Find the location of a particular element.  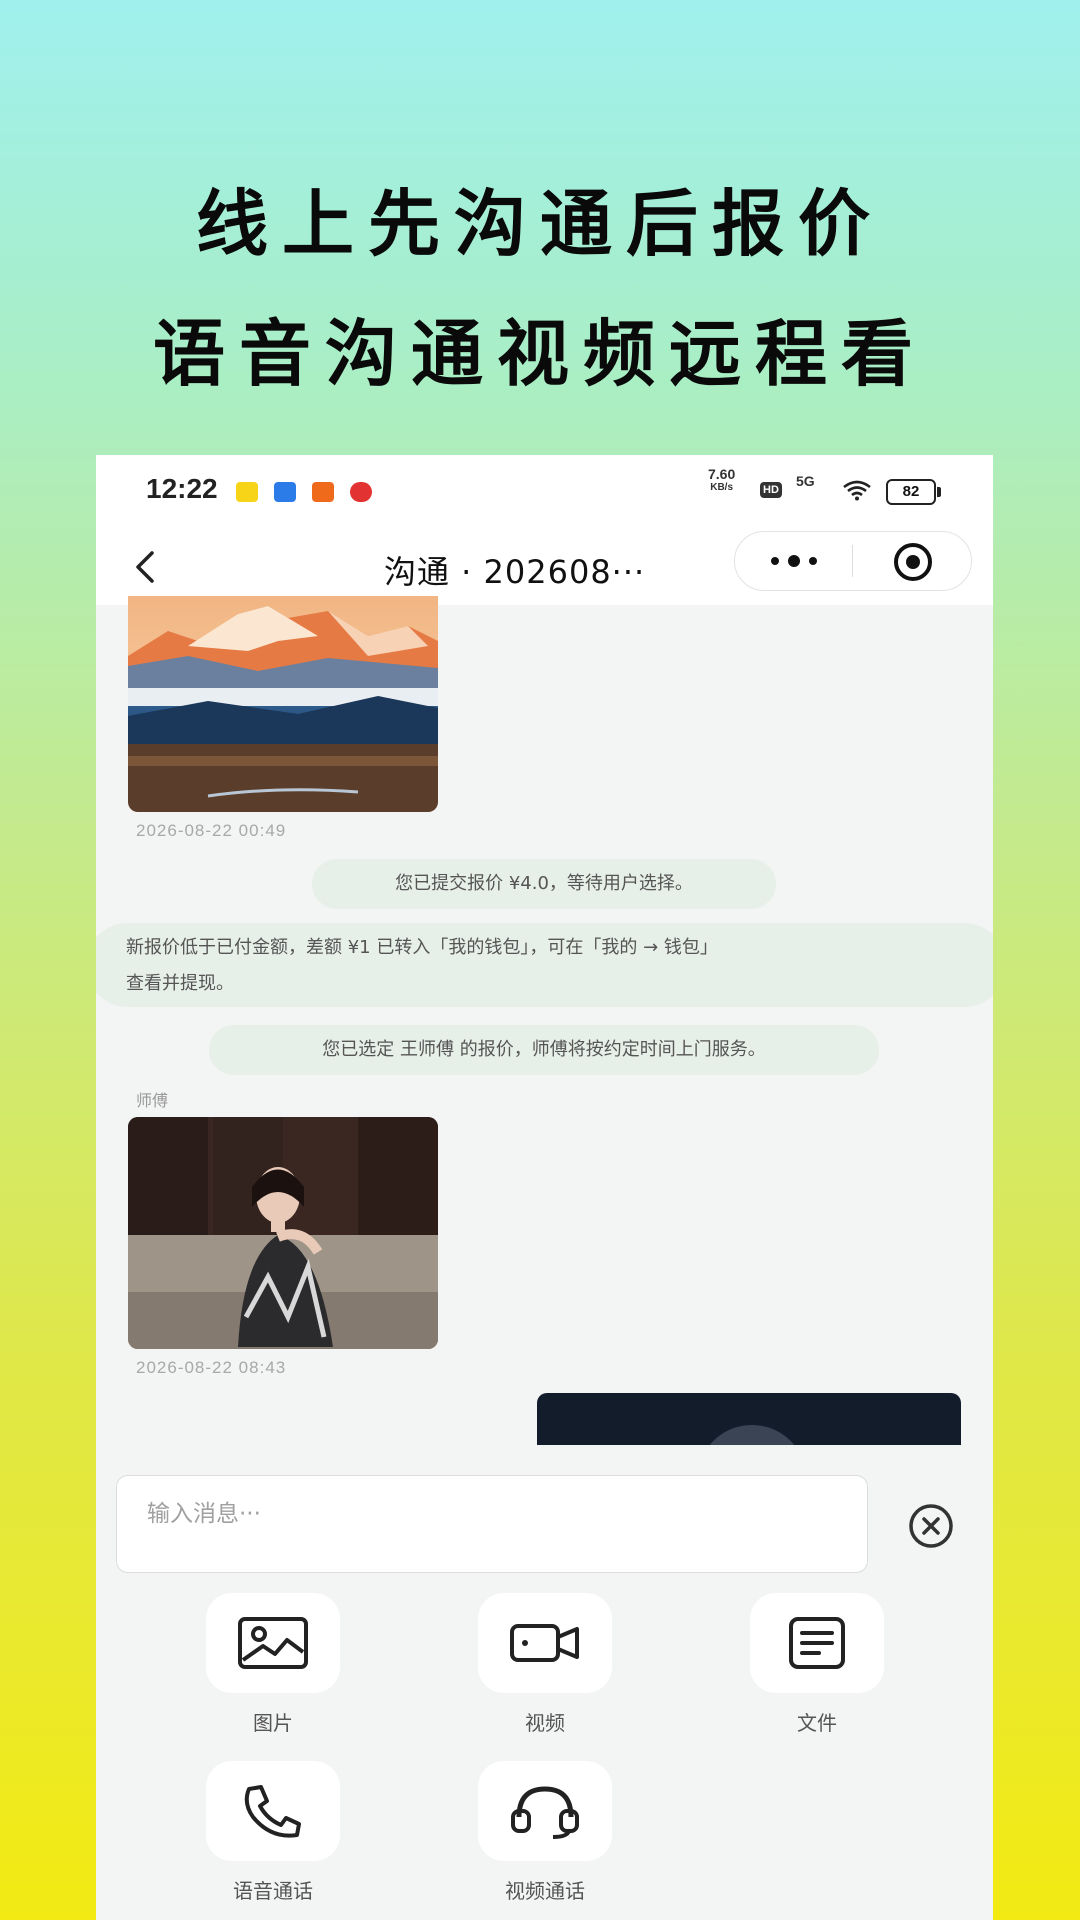

system-message: 您已提交报价 ¥4.0，等待用户选择。 is located at coordinates (544, 884).